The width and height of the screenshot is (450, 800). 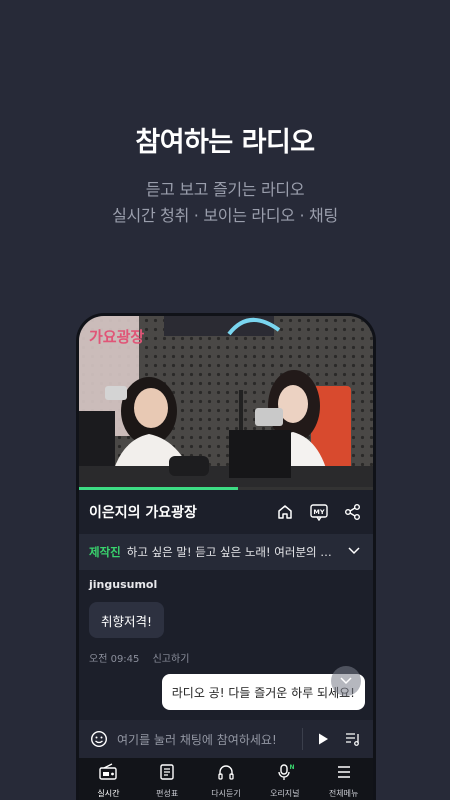 I want to click on chat-input: 여기를 눌러 채팅에 참여하세요!, so click(x=204, y=739).